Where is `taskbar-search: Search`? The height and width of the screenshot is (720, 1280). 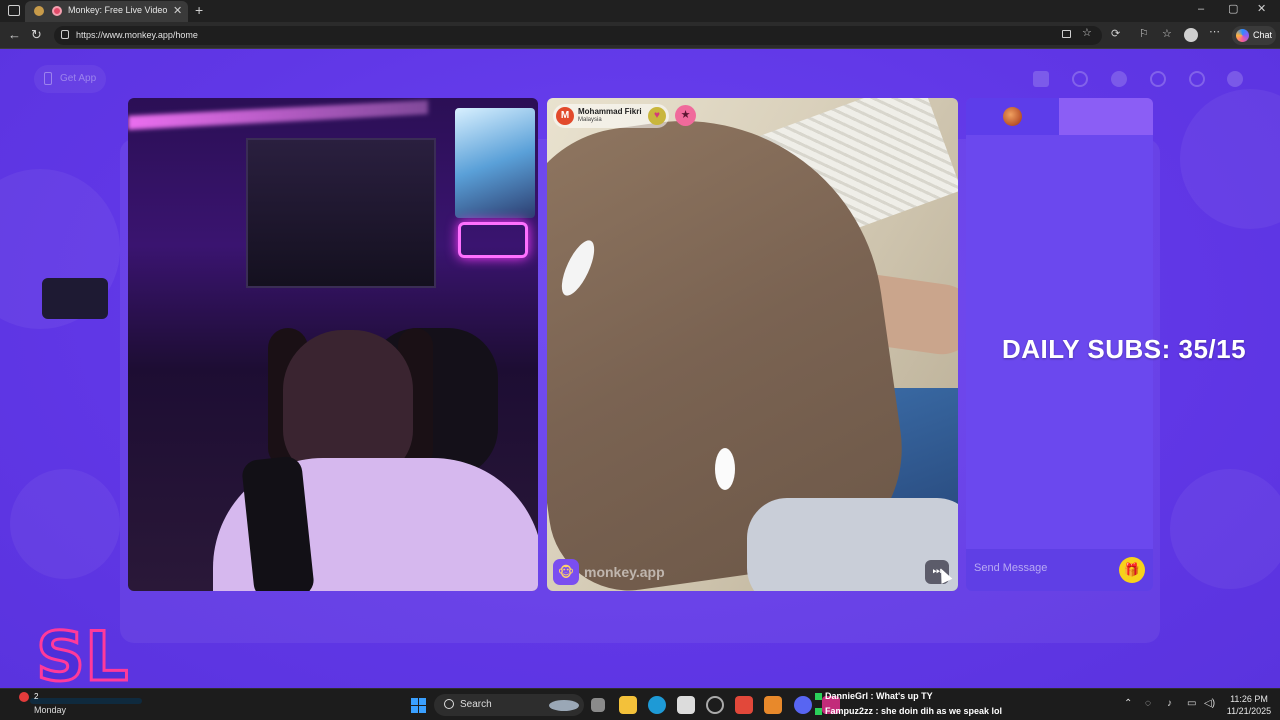 taskbar-search: Search is located at coordinates (509, 705).